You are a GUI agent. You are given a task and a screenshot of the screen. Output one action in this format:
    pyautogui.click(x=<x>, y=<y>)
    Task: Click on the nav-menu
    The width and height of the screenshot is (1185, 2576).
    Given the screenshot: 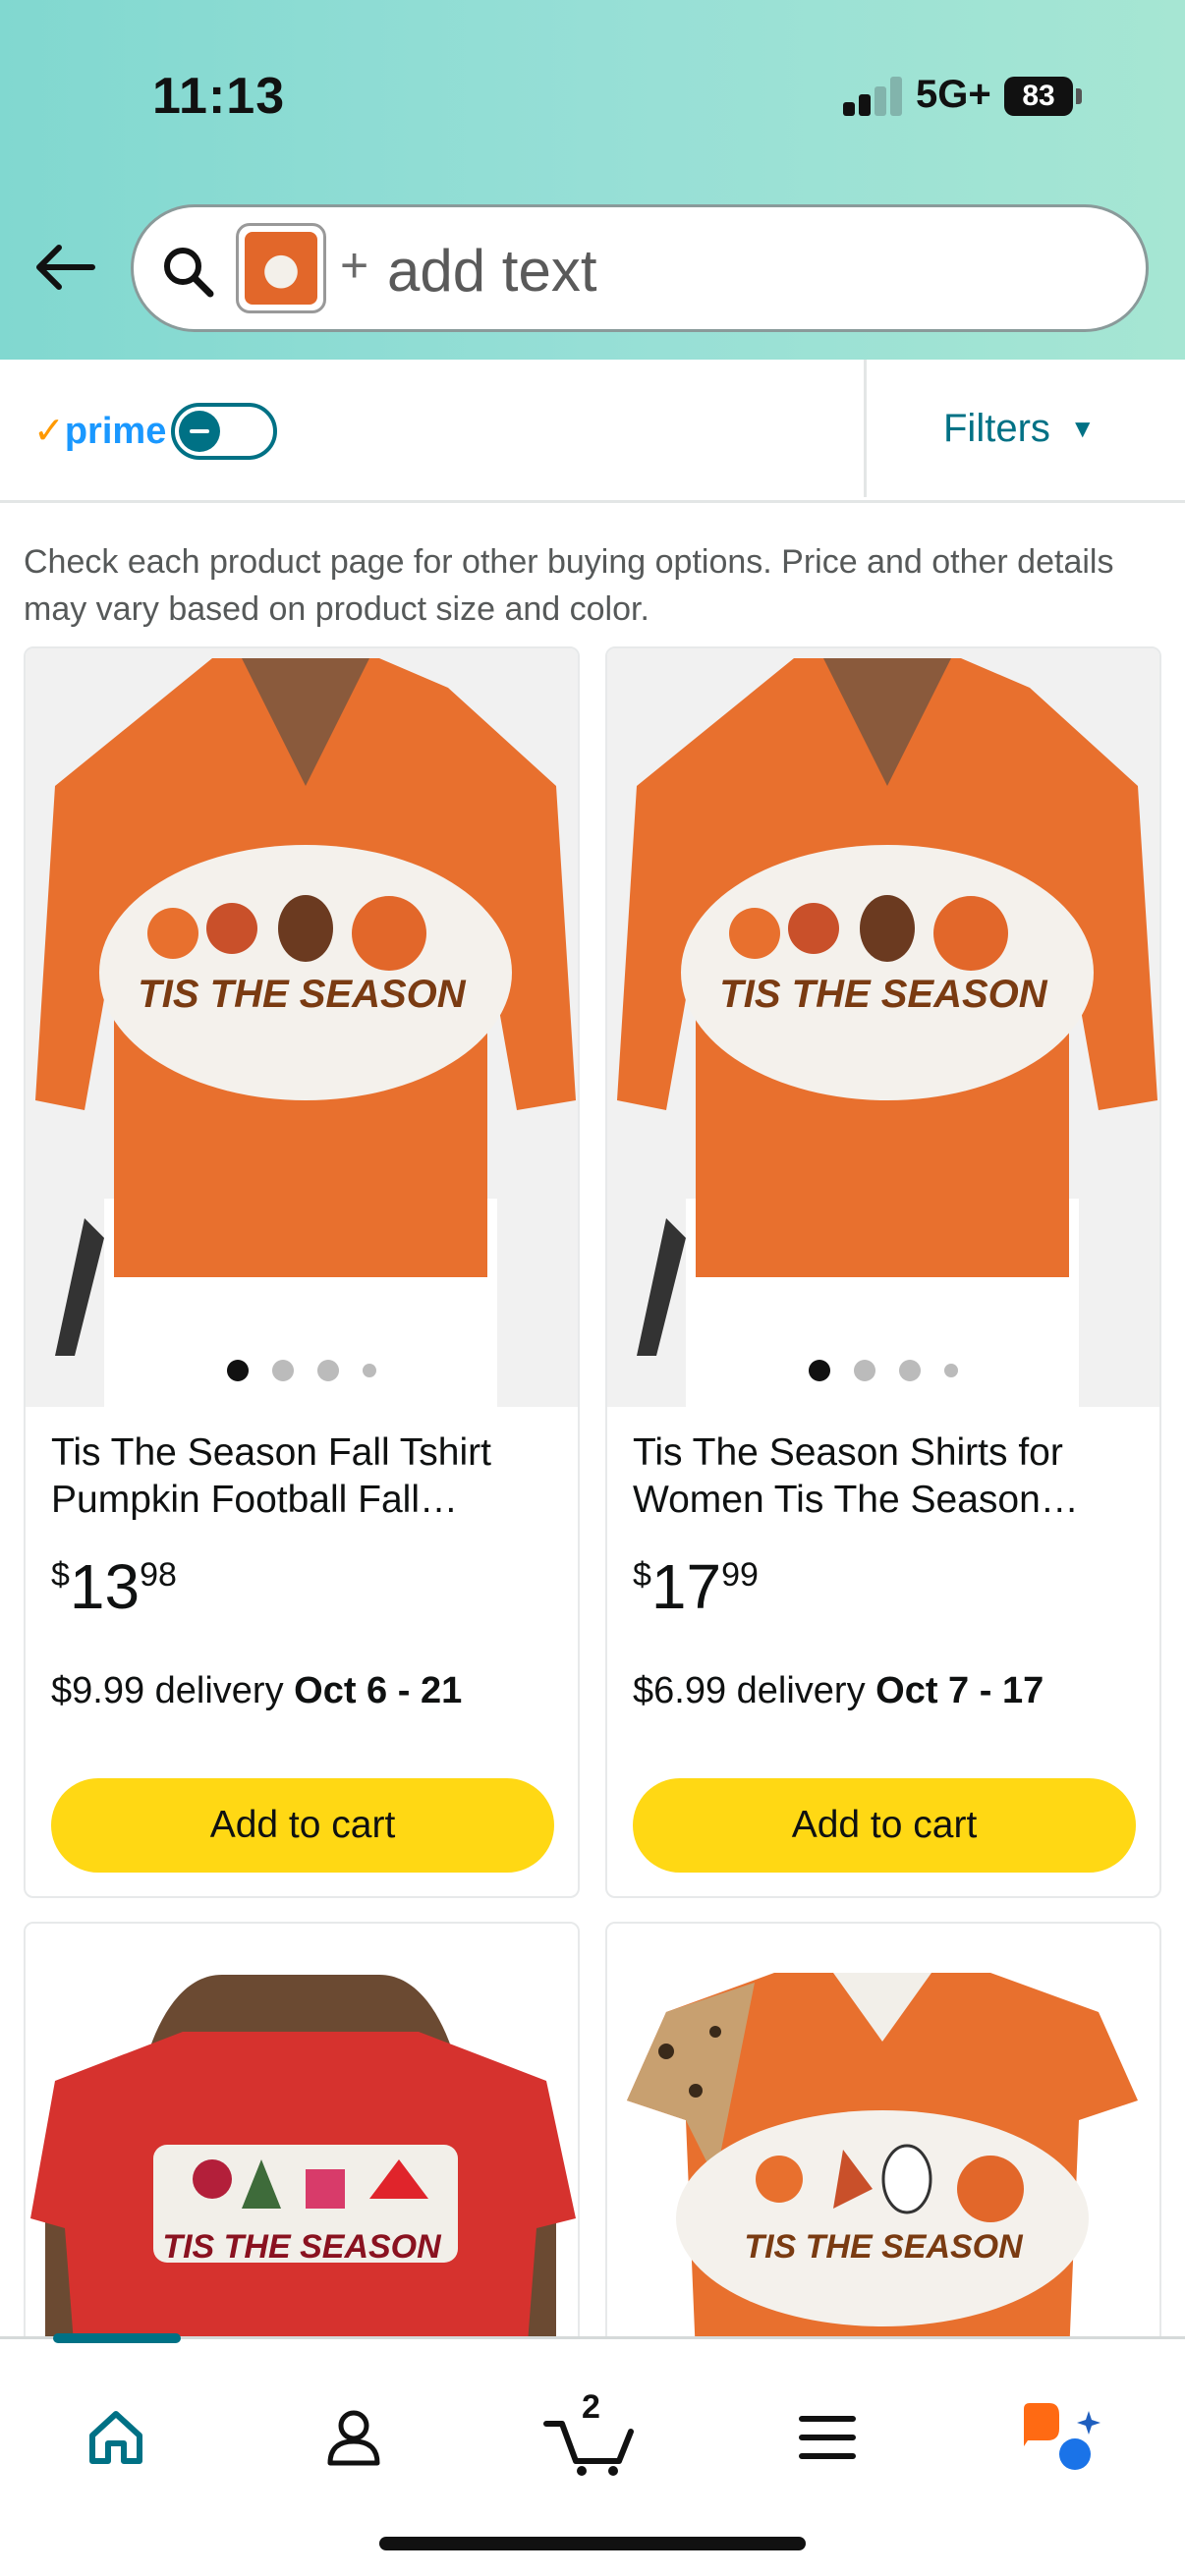 What is the action you would take?
    pyautogui.click(x=827, y=2437)
    